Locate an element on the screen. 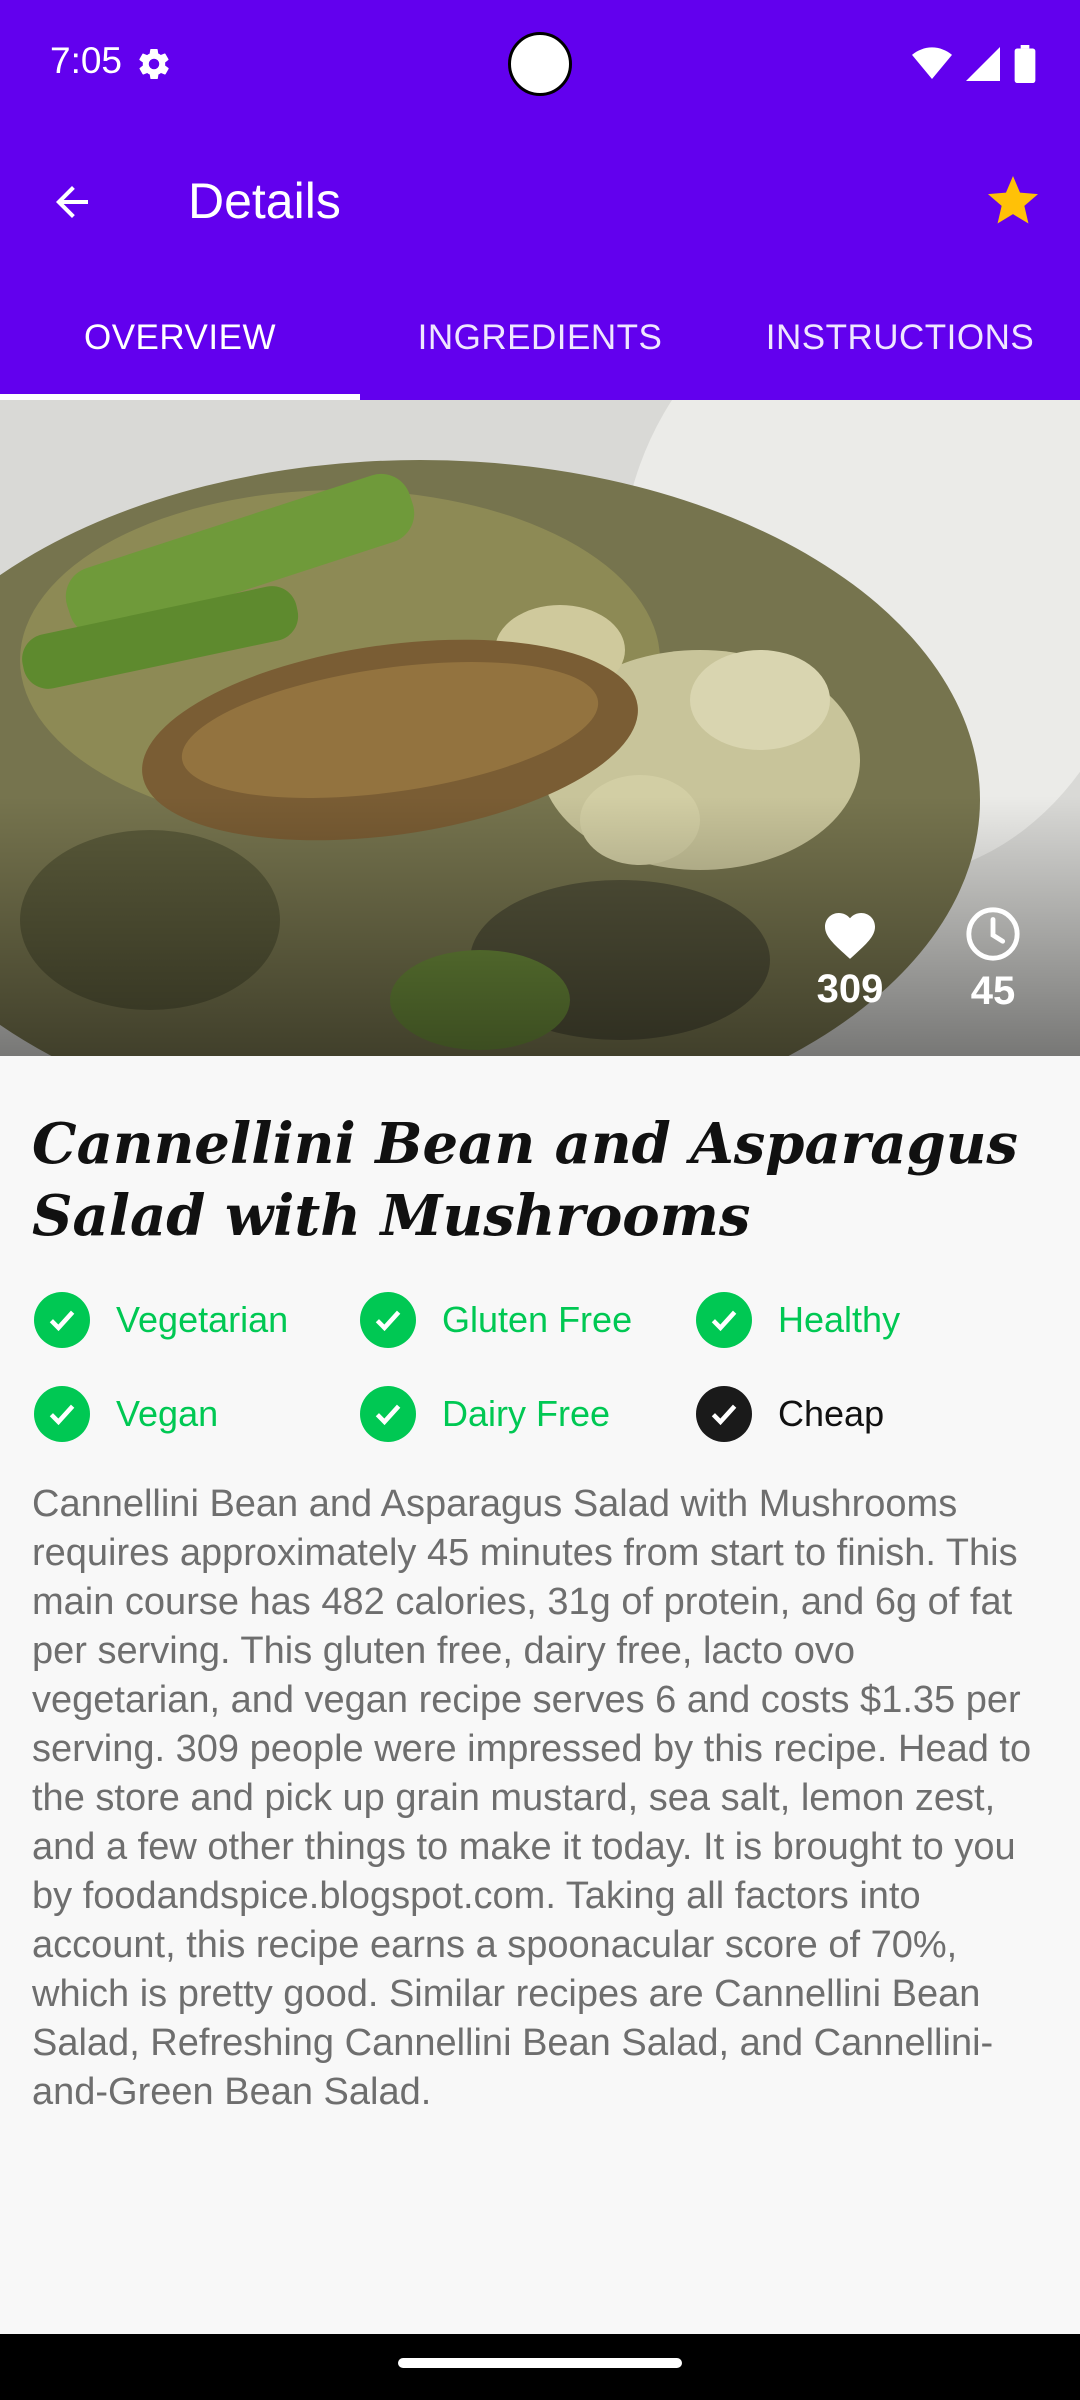 The height and width of the screenshot is (2400, 1080). clock-icon is located at coordinates (993, 934).